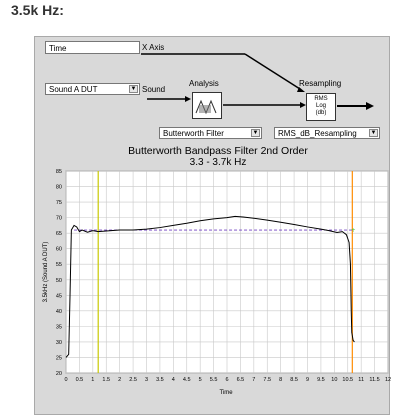 The height and width of the screenshot is (419, 414). Describe the element at coordinates (200, 380) in the screenshot. I see `x-tick-label: 5` at that location.